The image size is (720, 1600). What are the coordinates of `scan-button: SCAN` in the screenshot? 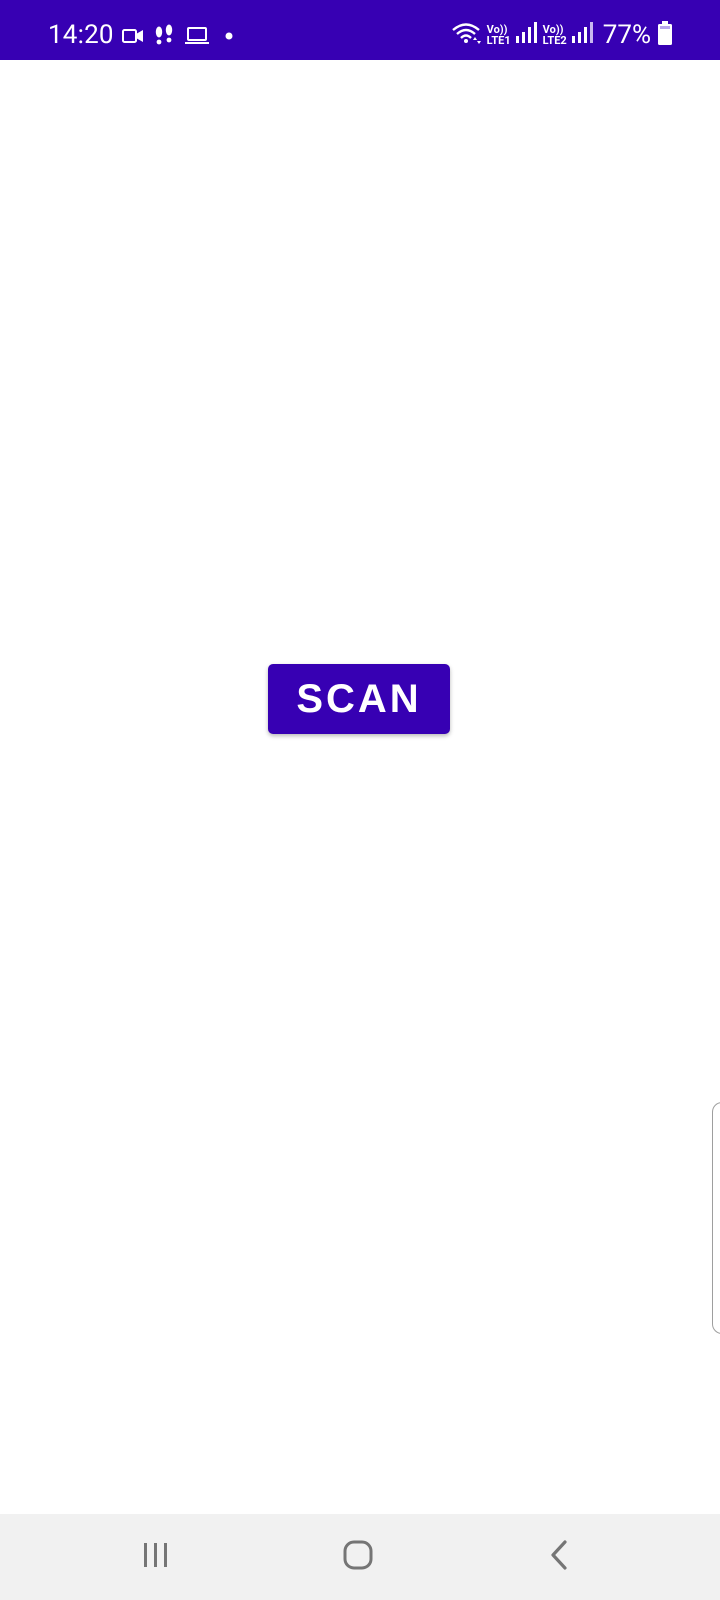 It's located at (359, 699).